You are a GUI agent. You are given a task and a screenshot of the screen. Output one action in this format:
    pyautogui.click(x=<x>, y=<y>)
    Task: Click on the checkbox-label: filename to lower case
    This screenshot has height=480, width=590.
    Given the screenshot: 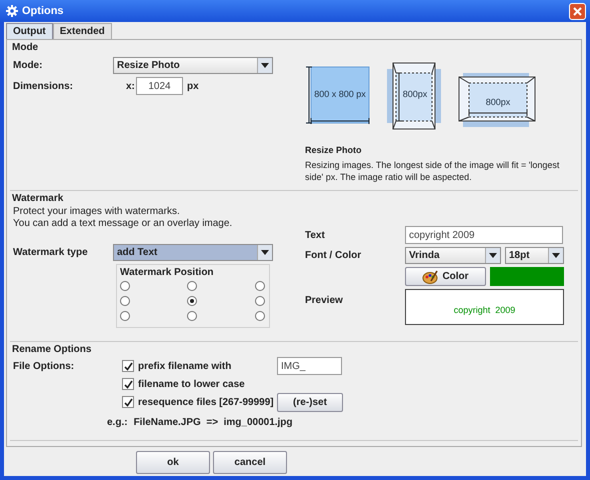 What is the action you would take?
    pyautogui.click(x=191, y=384)
    